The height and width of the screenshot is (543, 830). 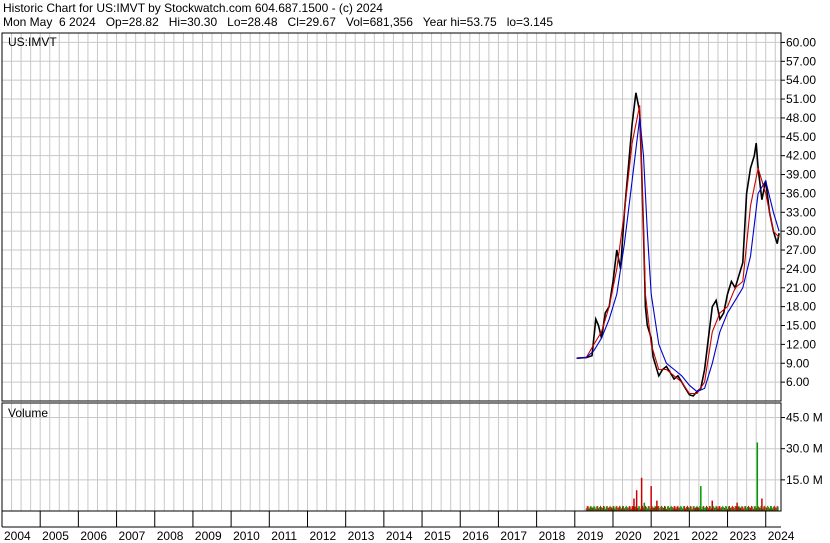 I want to click on price-tick-label: 24.00, so click(x=801, y=269).